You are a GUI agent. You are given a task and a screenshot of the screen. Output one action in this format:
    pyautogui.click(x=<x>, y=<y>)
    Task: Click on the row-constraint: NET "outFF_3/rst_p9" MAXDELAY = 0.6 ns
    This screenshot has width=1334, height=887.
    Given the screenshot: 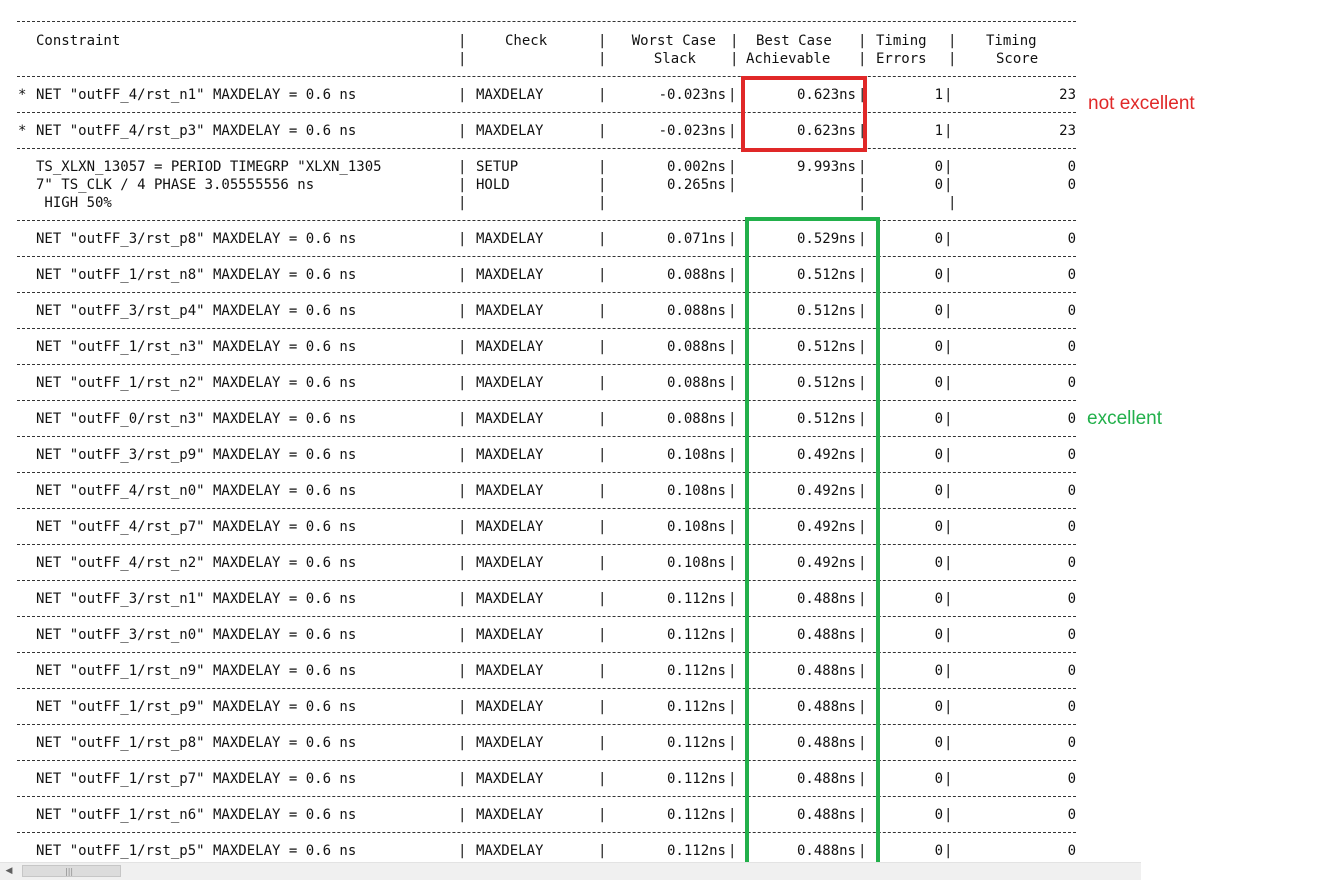 What is the action you would take?
    pyautogui.click(x=196, y=455)
    